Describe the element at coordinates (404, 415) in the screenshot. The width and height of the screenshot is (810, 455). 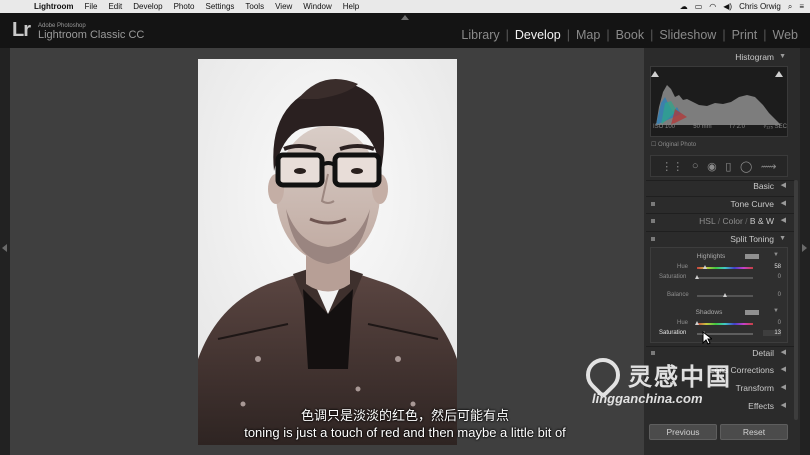
I see `subtitle-chinese: 色调只是淡淡的红色，然后可能有点` at that location.